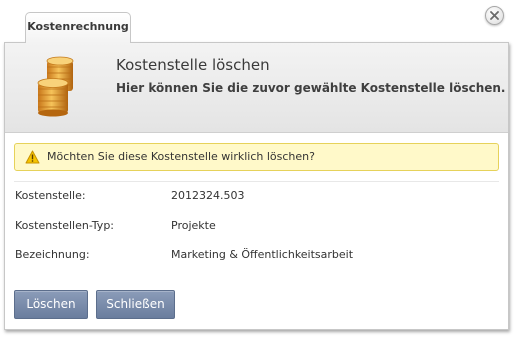  I want to click on dialog-title: Kostenstelle löschen, so click(193, 65).